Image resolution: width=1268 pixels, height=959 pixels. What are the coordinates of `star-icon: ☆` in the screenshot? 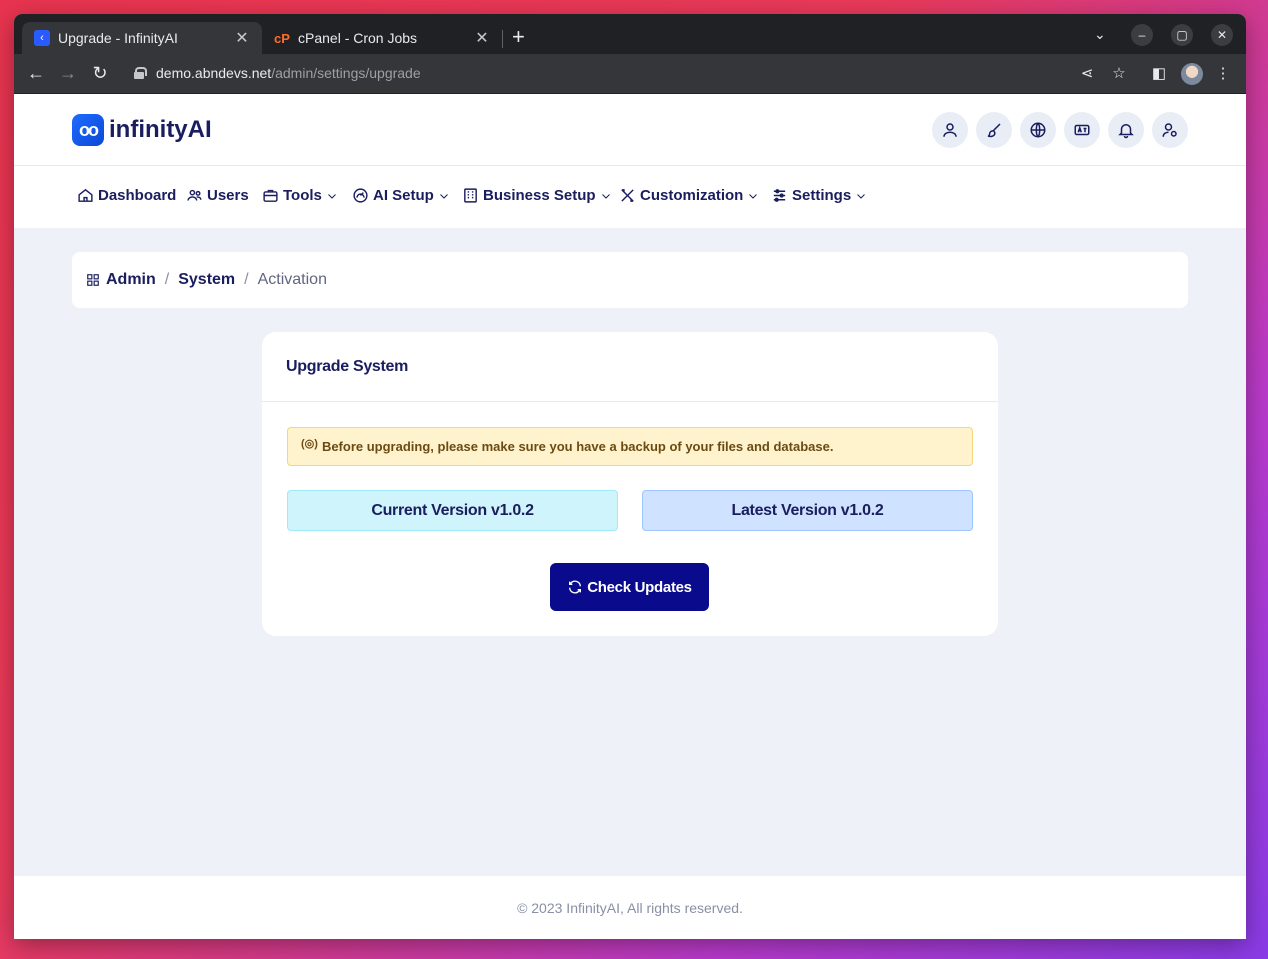 It's located at (1119, 73).